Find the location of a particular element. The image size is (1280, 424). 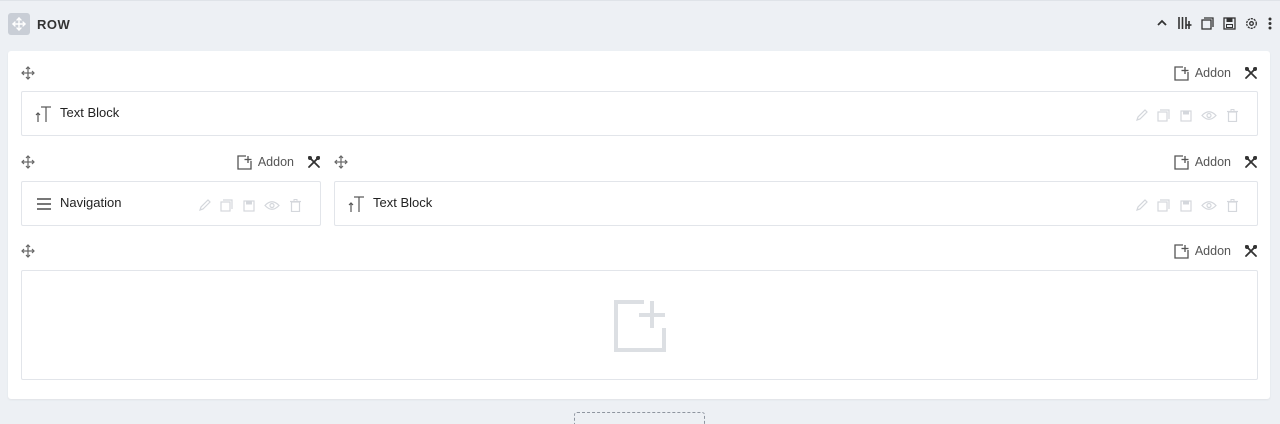

settings-icon is located at coordinates (1251, 23).